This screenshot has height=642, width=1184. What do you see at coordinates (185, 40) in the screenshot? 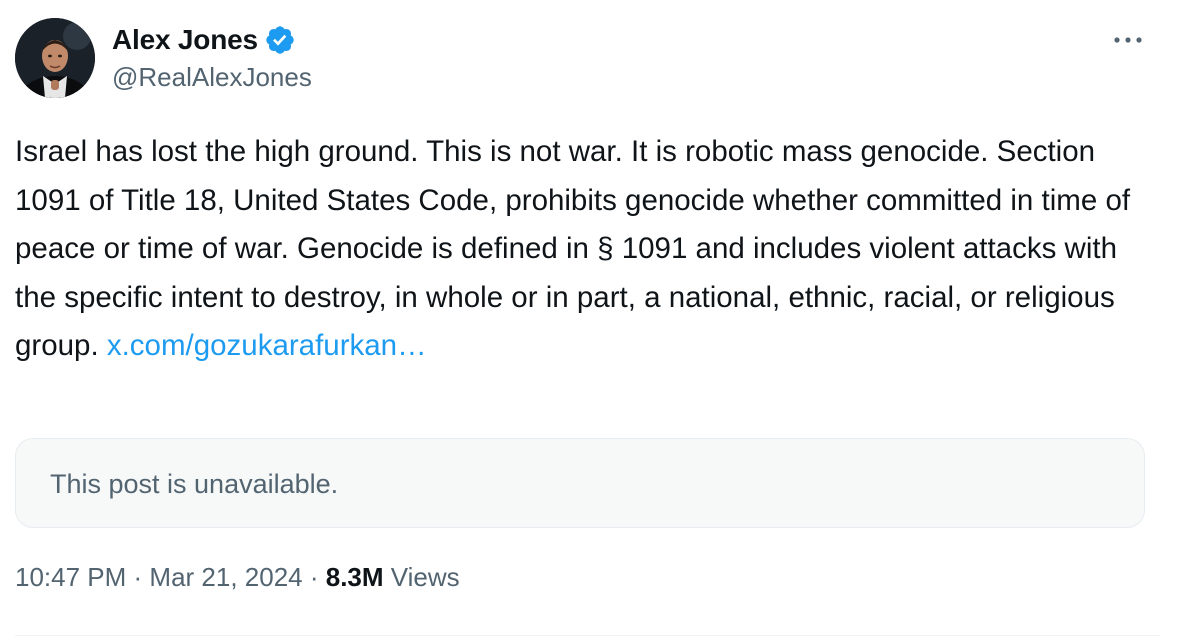
I see `display-name: Alex Jones` at bounding box center [185, 40].